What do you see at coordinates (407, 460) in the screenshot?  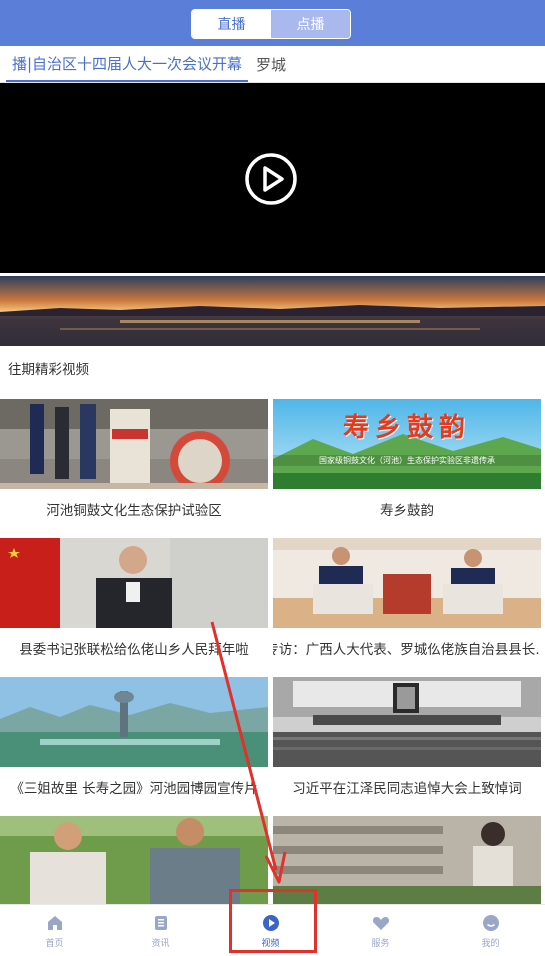 I see `thumbnail-subtitle: 国家级铜鼓文化（河池）生态保护实验区非遗传承` at bounding box center [407, 460].